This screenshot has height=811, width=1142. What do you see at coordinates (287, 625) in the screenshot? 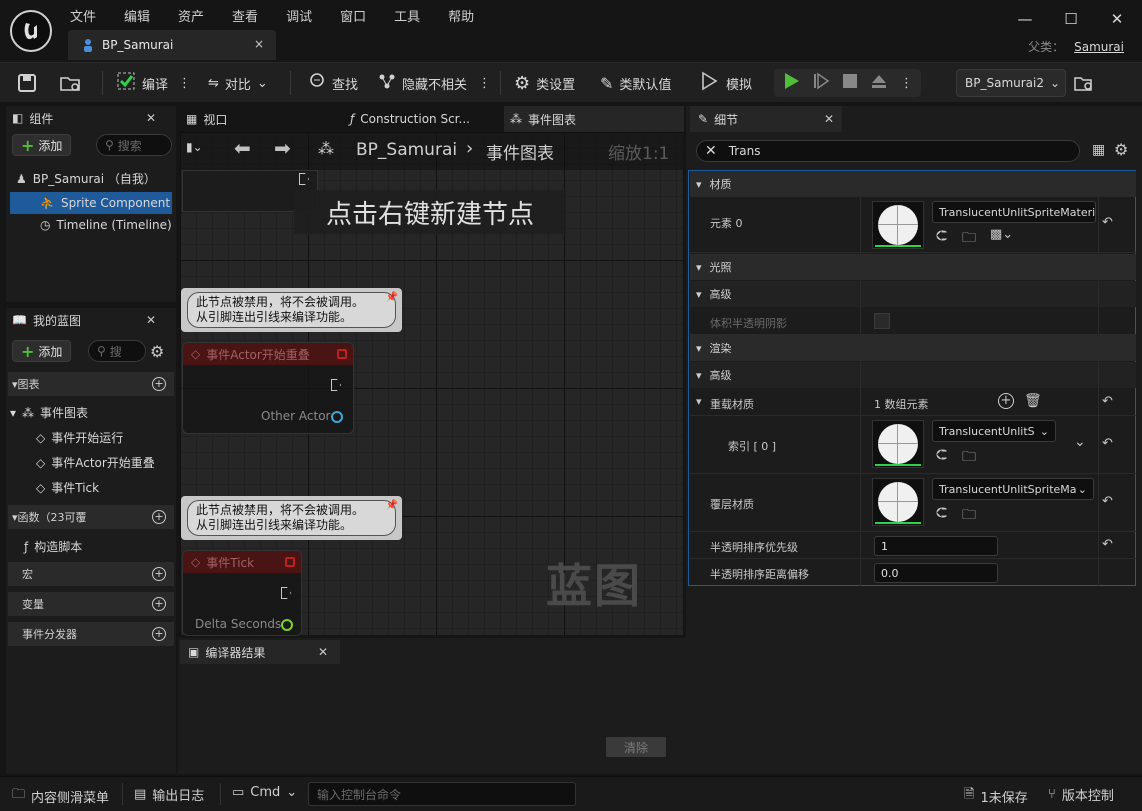
I see `float-pin-icon` at bounding box center [287, 625].